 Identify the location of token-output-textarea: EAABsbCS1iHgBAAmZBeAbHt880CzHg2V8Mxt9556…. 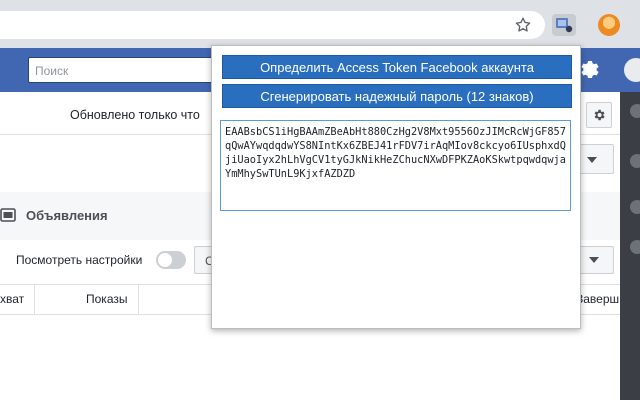
(395, 165).